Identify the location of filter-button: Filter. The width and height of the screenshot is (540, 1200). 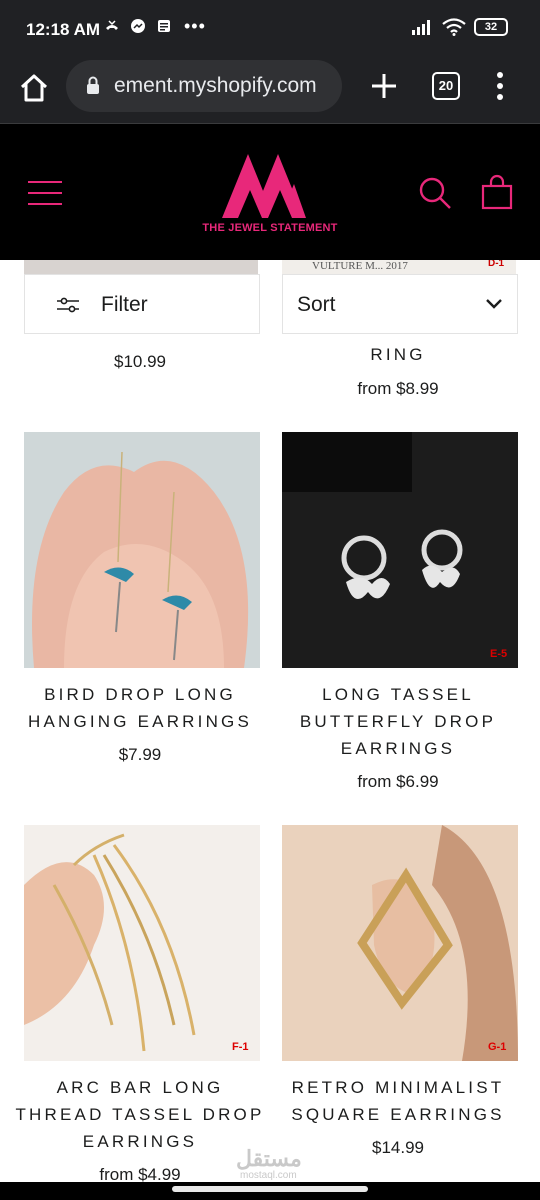
(142, 304).